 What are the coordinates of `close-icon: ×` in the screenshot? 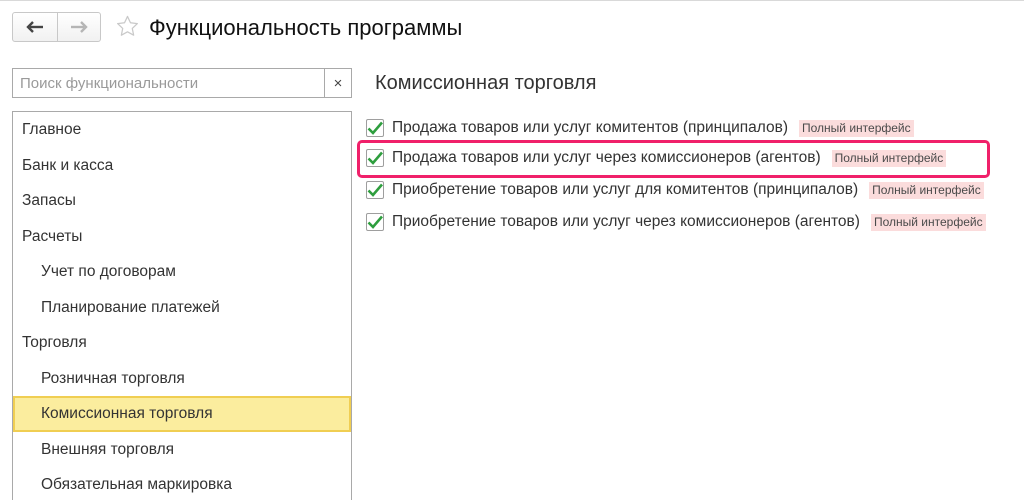 It's located at (338, 83).